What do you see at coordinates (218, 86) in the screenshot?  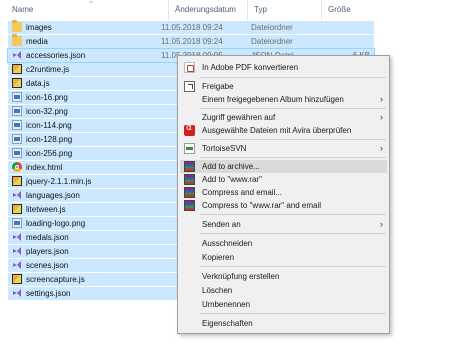 I see `menu-label: Freigabe` at bounding box center [218, 86].